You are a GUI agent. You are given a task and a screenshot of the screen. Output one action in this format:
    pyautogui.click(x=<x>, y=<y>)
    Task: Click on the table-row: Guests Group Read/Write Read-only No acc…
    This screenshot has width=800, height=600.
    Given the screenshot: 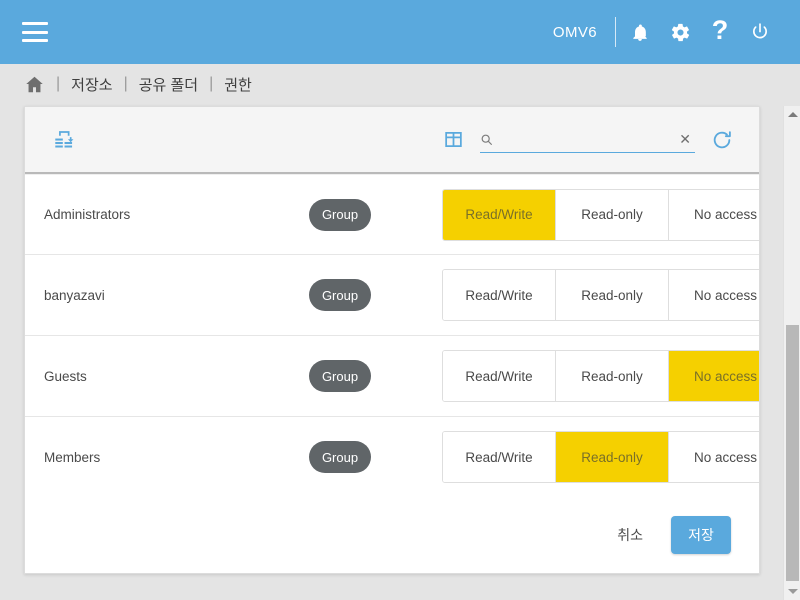 What is the action you would take?
    pyautogui.click(x=392, y=376)
    